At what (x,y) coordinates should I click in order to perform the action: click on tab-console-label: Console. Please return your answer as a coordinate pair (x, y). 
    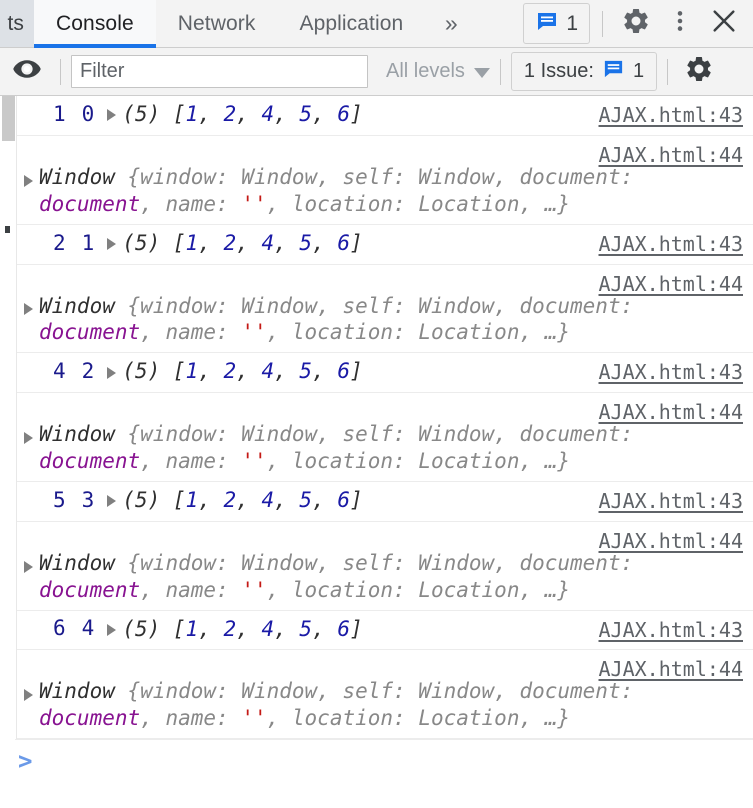
    Looking at the image, I should click on (95, 23).